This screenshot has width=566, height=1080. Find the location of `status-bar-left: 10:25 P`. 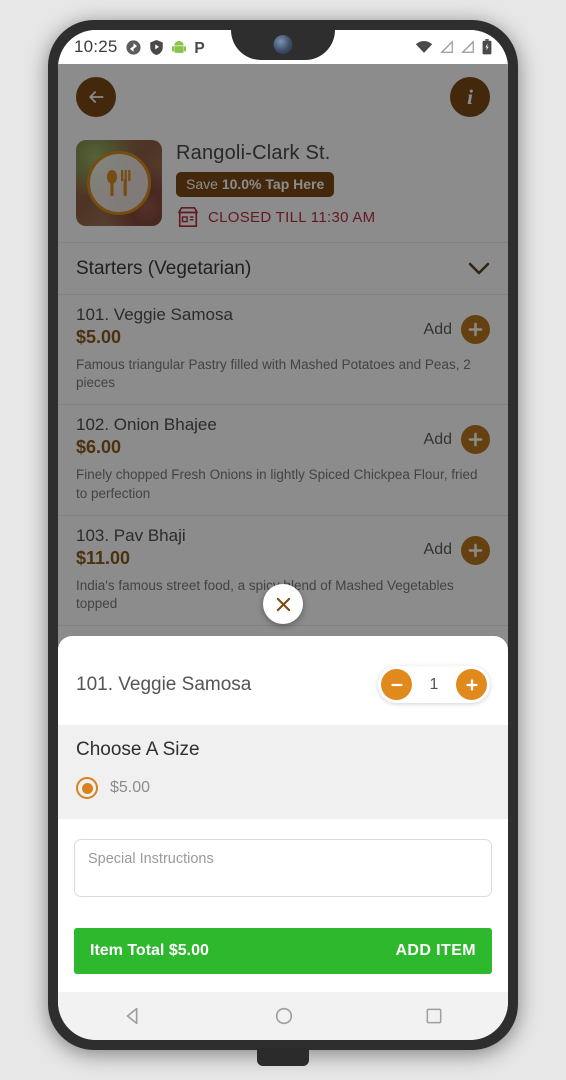

status-bar-left: 10:25 P is located at coordinates (140, 47).